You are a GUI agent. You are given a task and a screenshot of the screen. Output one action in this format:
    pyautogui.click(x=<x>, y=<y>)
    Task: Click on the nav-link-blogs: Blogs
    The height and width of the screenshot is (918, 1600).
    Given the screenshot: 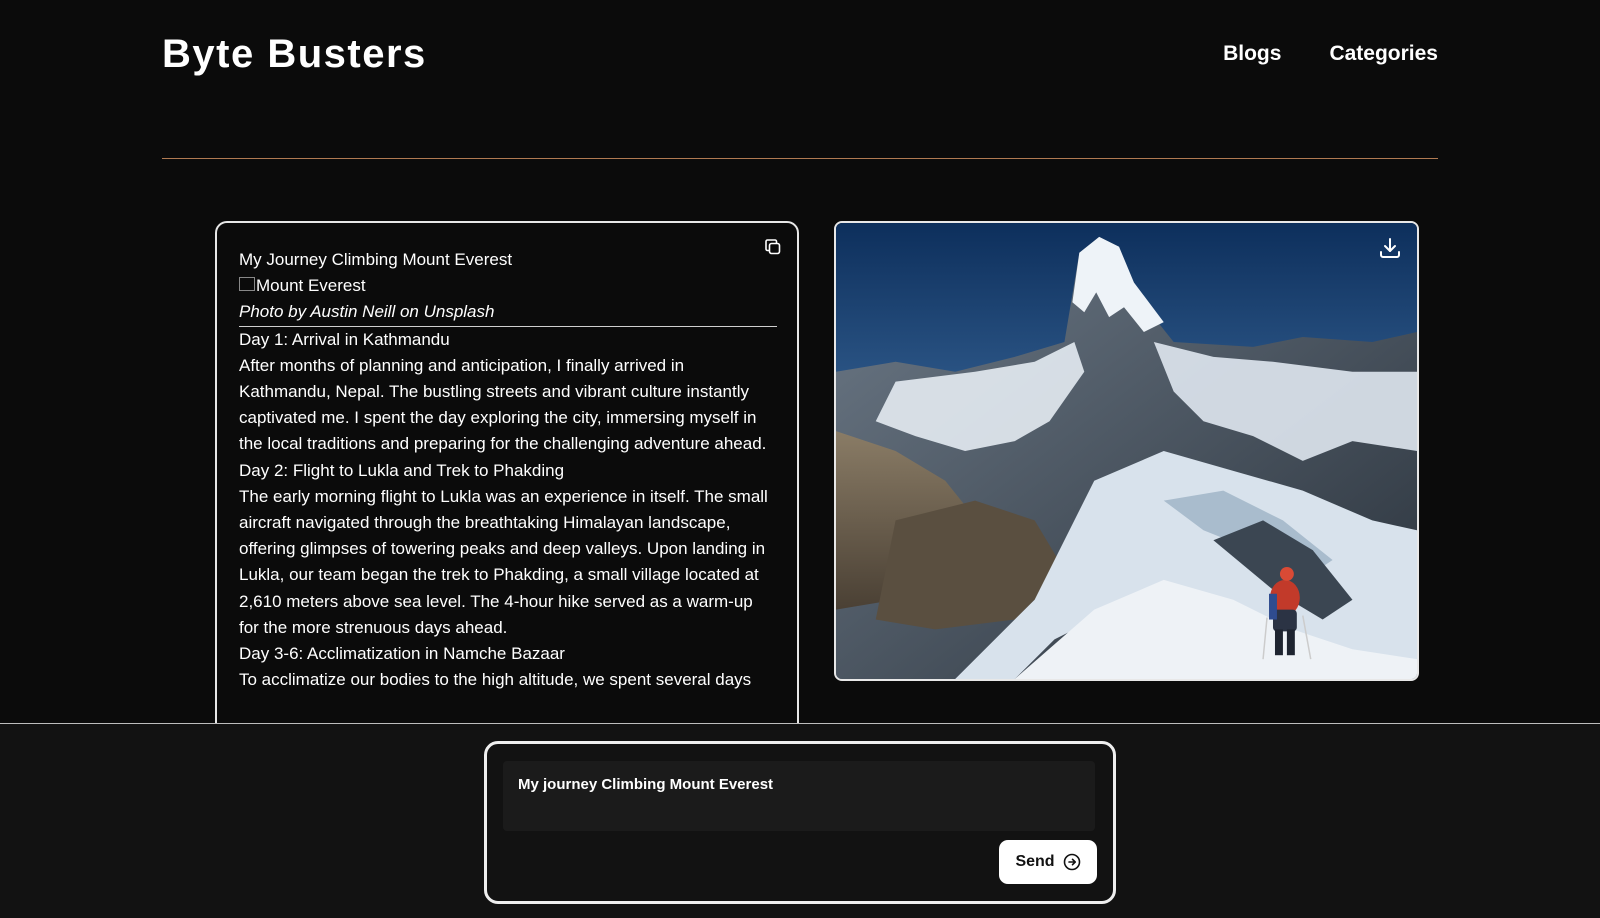 What is the action you would take?
    pyautogui.click(x=1252, y=54)
    